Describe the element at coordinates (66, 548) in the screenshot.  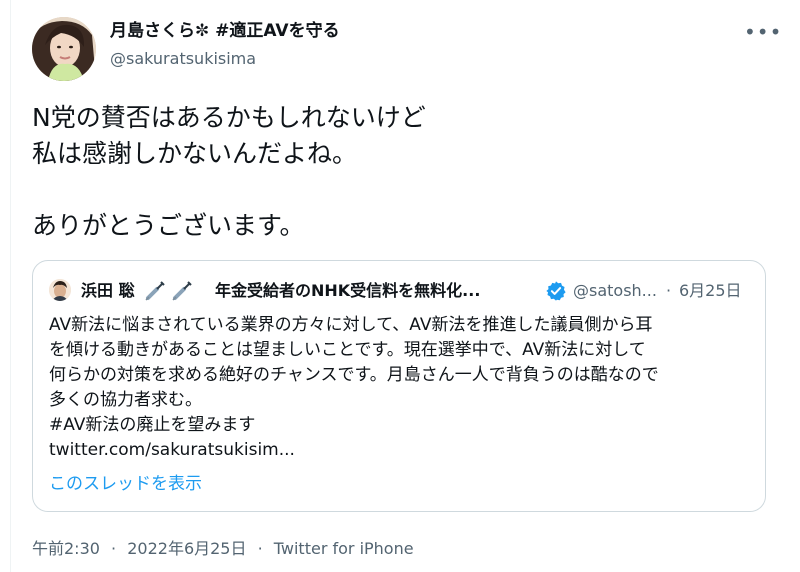
I see `tweet-time: 午前2:30` at that location.